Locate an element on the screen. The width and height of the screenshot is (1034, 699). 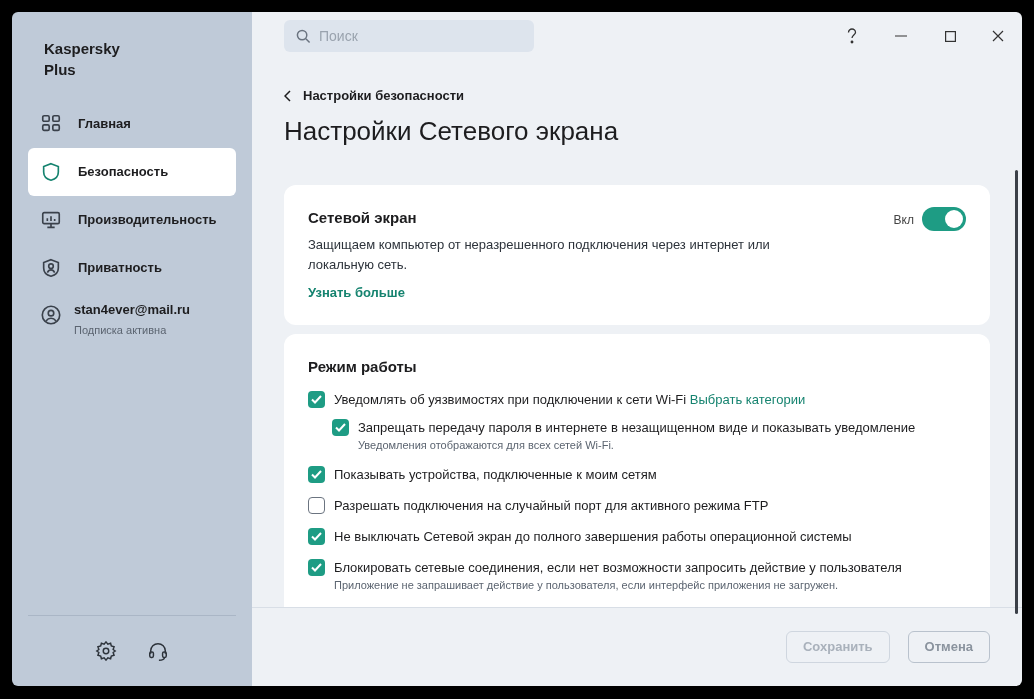
help-icon is located at coordinates (852, 36).